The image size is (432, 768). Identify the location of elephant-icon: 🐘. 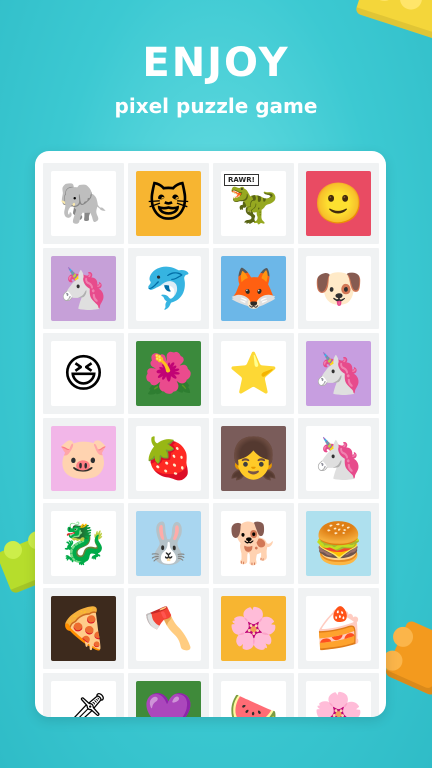
(83, 203).